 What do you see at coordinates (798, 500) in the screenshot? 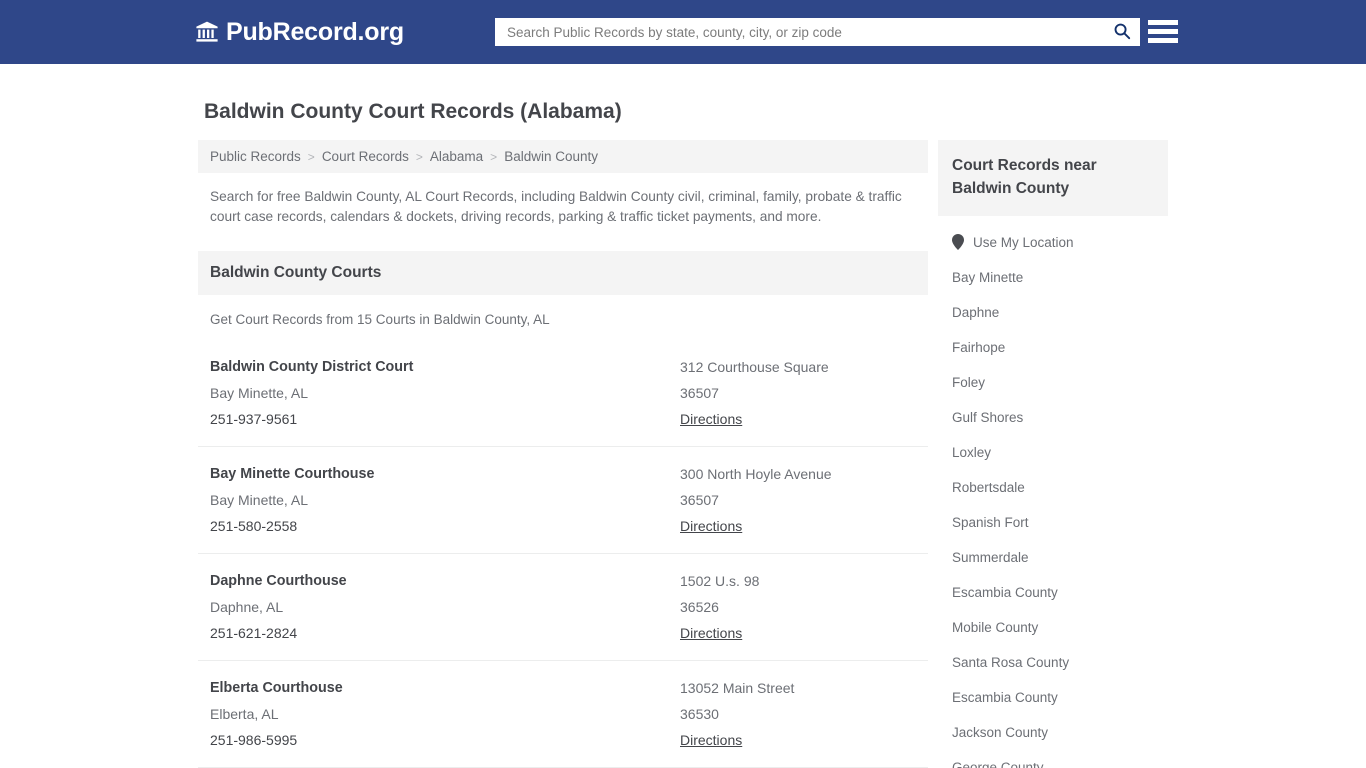
I see `court-address: 300 North Hoyle Avenue 36507 Directions` at bounding box center [798, 500].